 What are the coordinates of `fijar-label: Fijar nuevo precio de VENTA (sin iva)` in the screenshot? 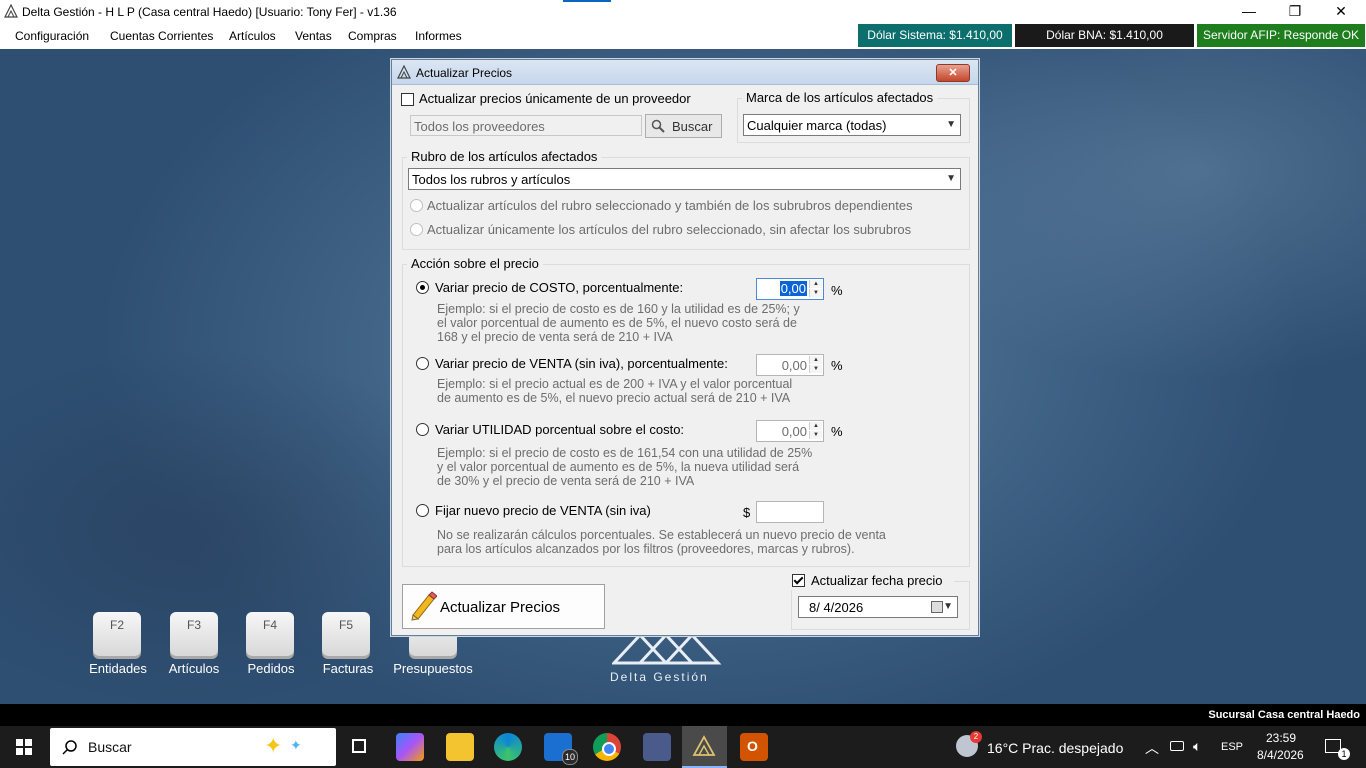 It's located at (543, 510).